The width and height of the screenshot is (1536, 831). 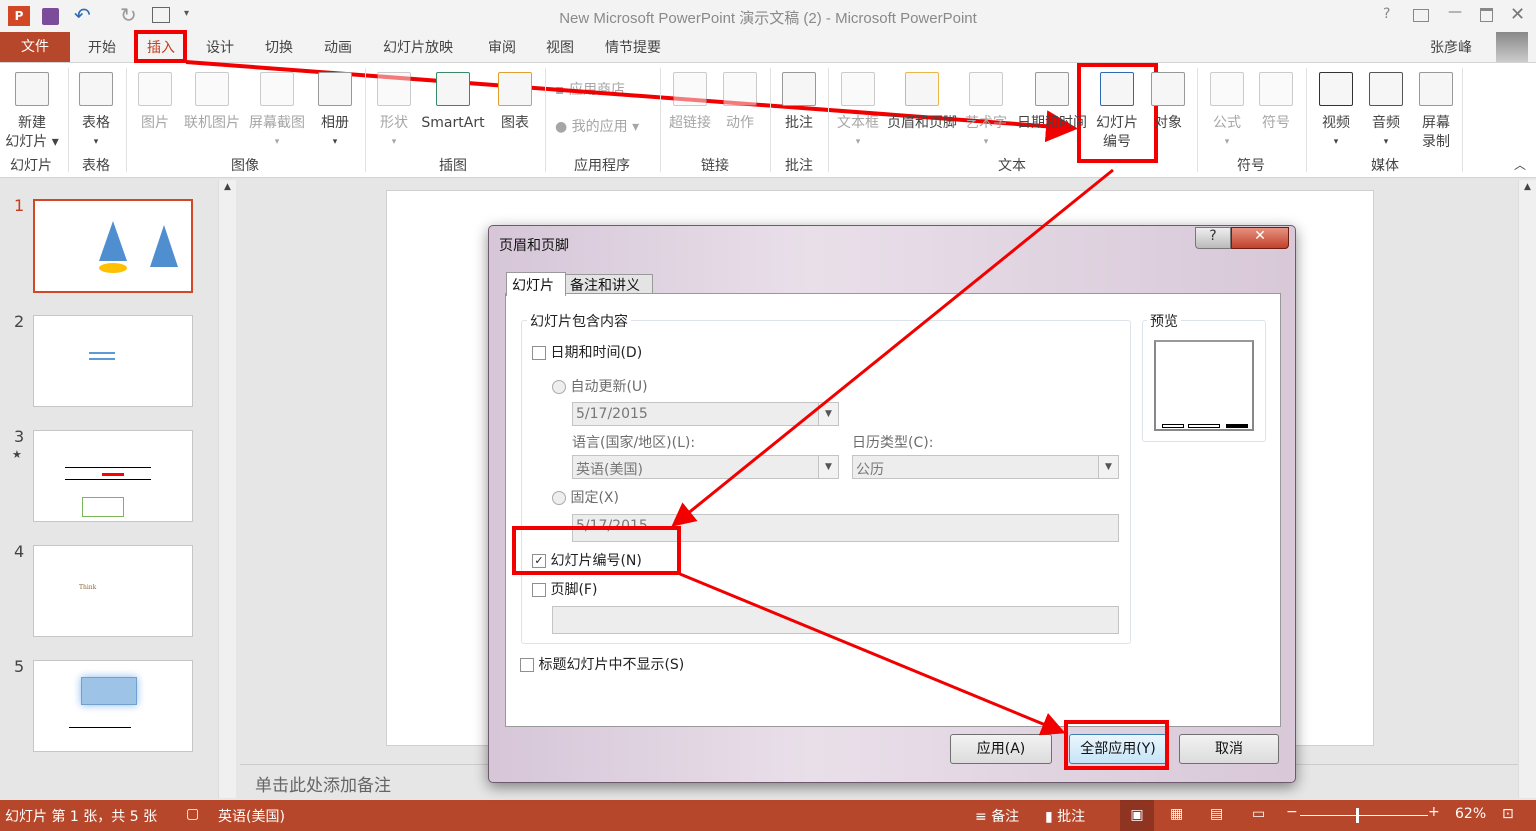 I want to click on tab-7: 审阅, so click(x=502, y=47).